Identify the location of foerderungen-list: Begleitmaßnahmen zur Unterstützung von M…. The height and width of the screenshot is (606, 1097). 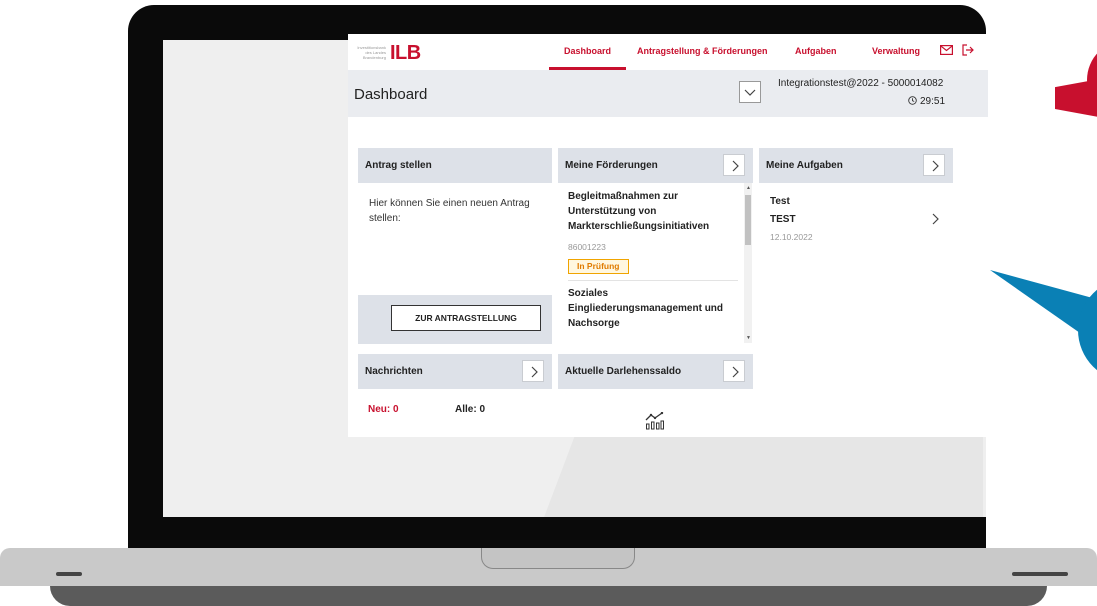
(651, 263).